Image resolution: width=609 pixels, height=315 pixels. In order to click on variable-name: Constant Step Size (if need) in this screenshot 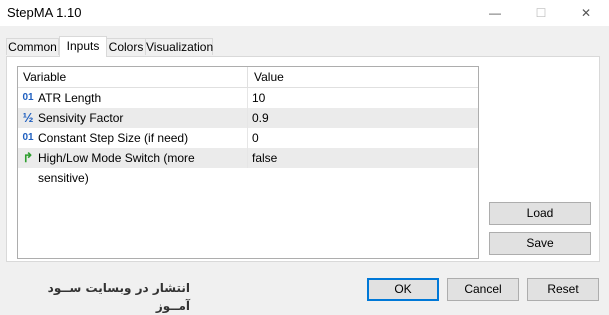, I will do `click(113, 138)`.